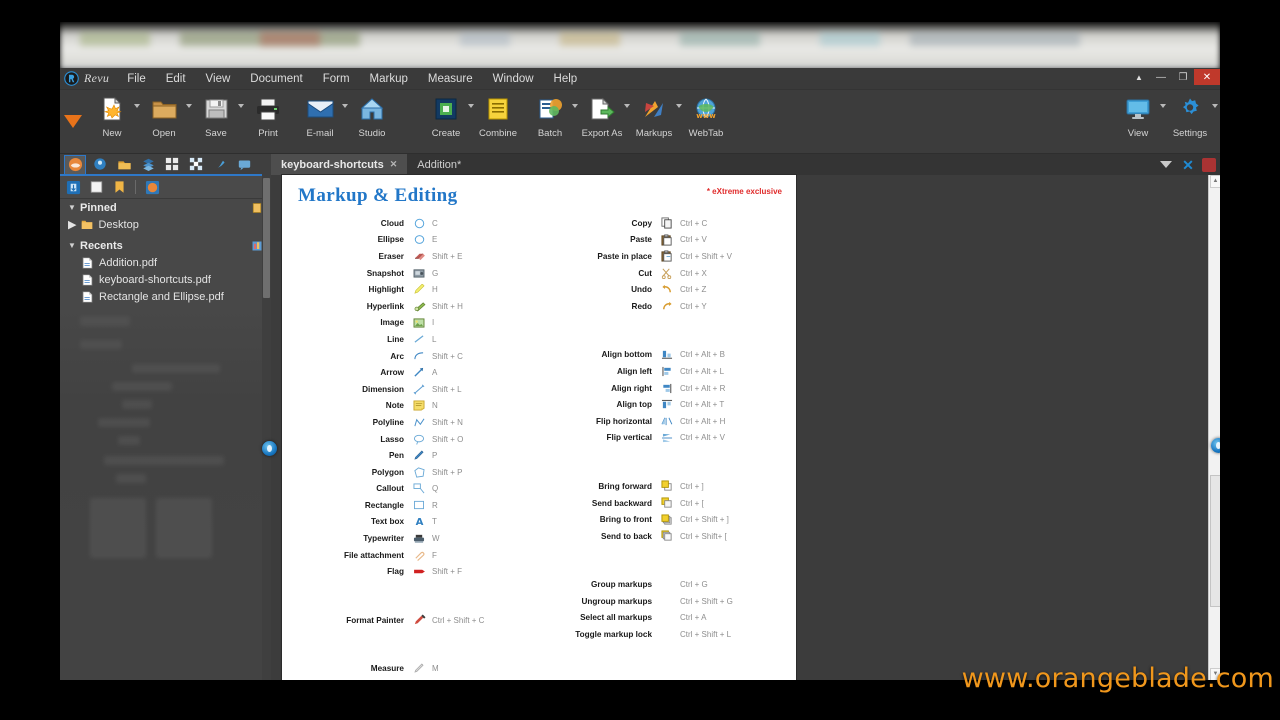 The width and height of the screenshot is (1280, 720). I want to click on close-icon: ✕, so click(394, 164).